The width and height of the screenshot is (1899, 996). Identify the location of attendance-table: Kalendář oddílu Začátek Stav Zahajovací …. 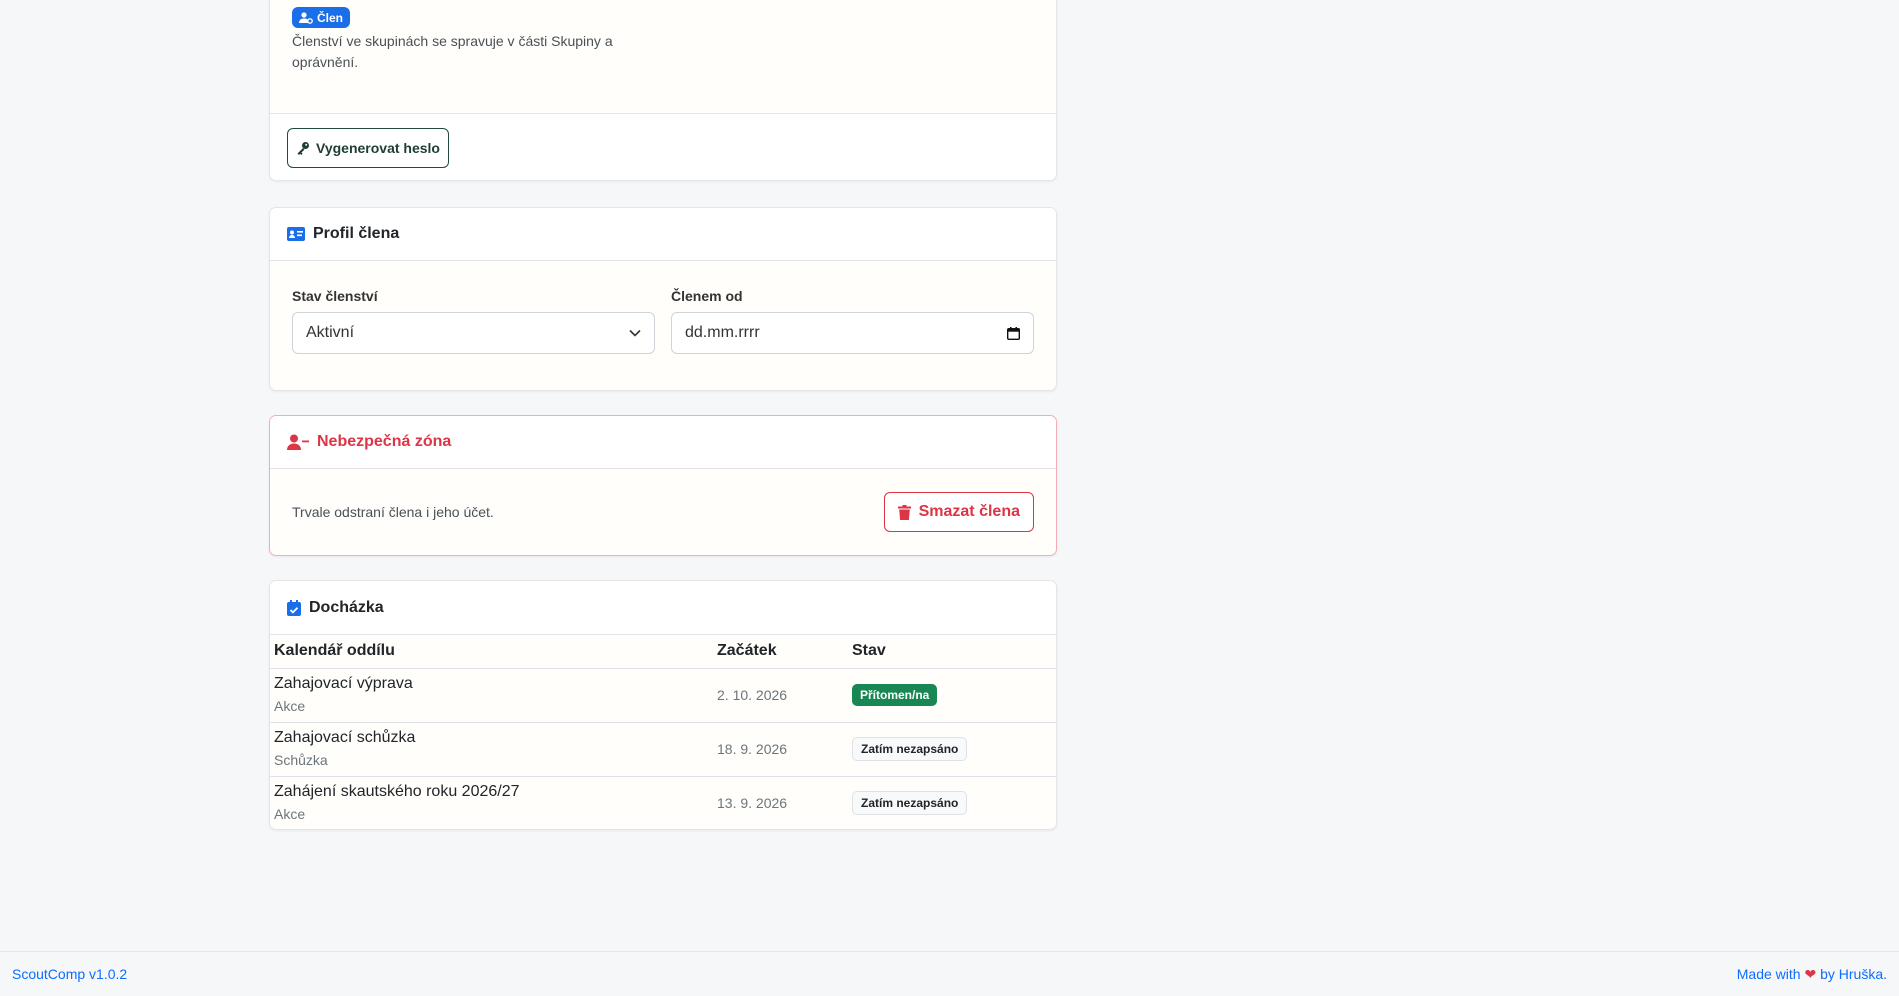
(663, 732).